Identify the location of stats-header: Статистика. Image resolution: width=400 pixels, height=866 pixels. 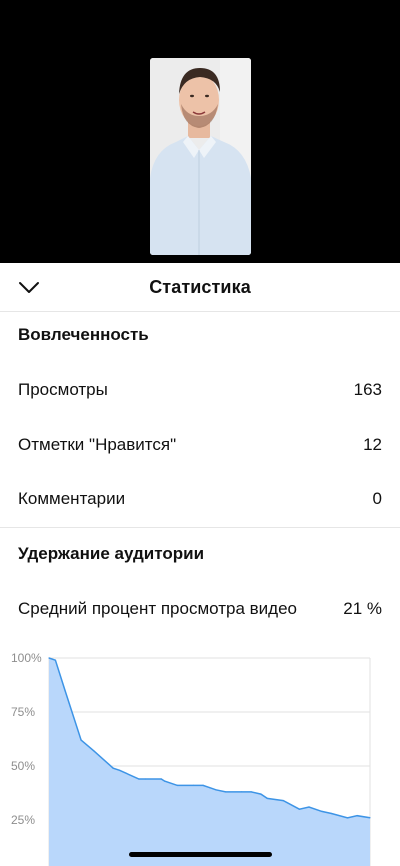
(200, 287).